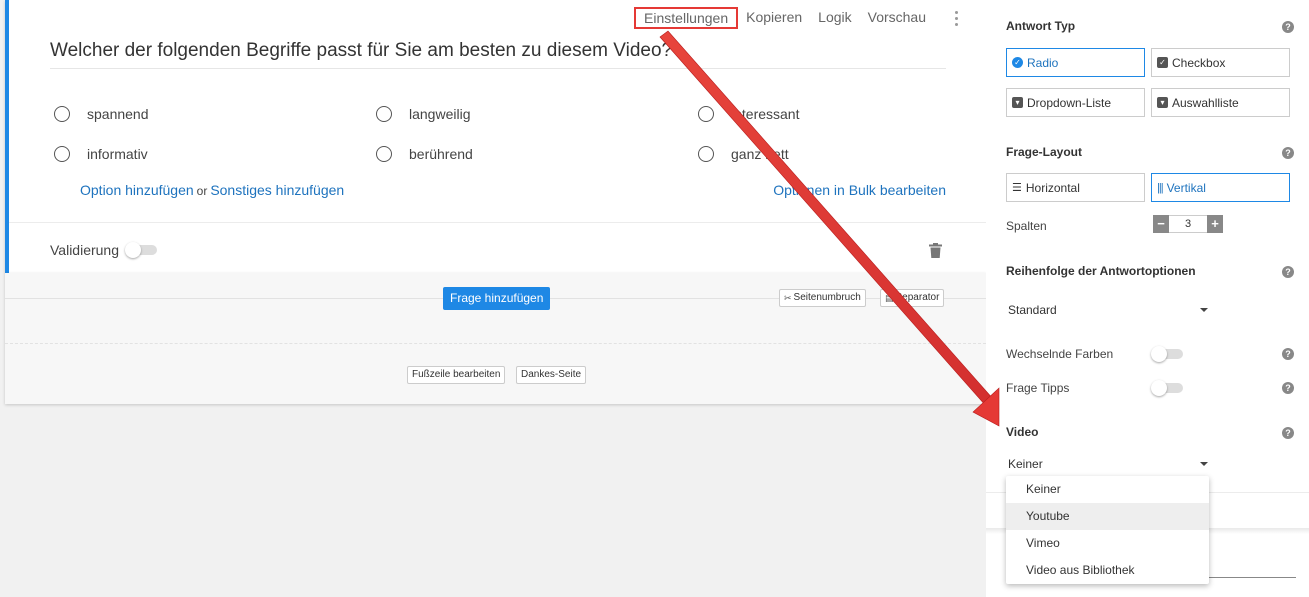  Describe the element at coordinates (1162, 62) in the screenshot. I see `checkbox-icon: ✓` at that location.